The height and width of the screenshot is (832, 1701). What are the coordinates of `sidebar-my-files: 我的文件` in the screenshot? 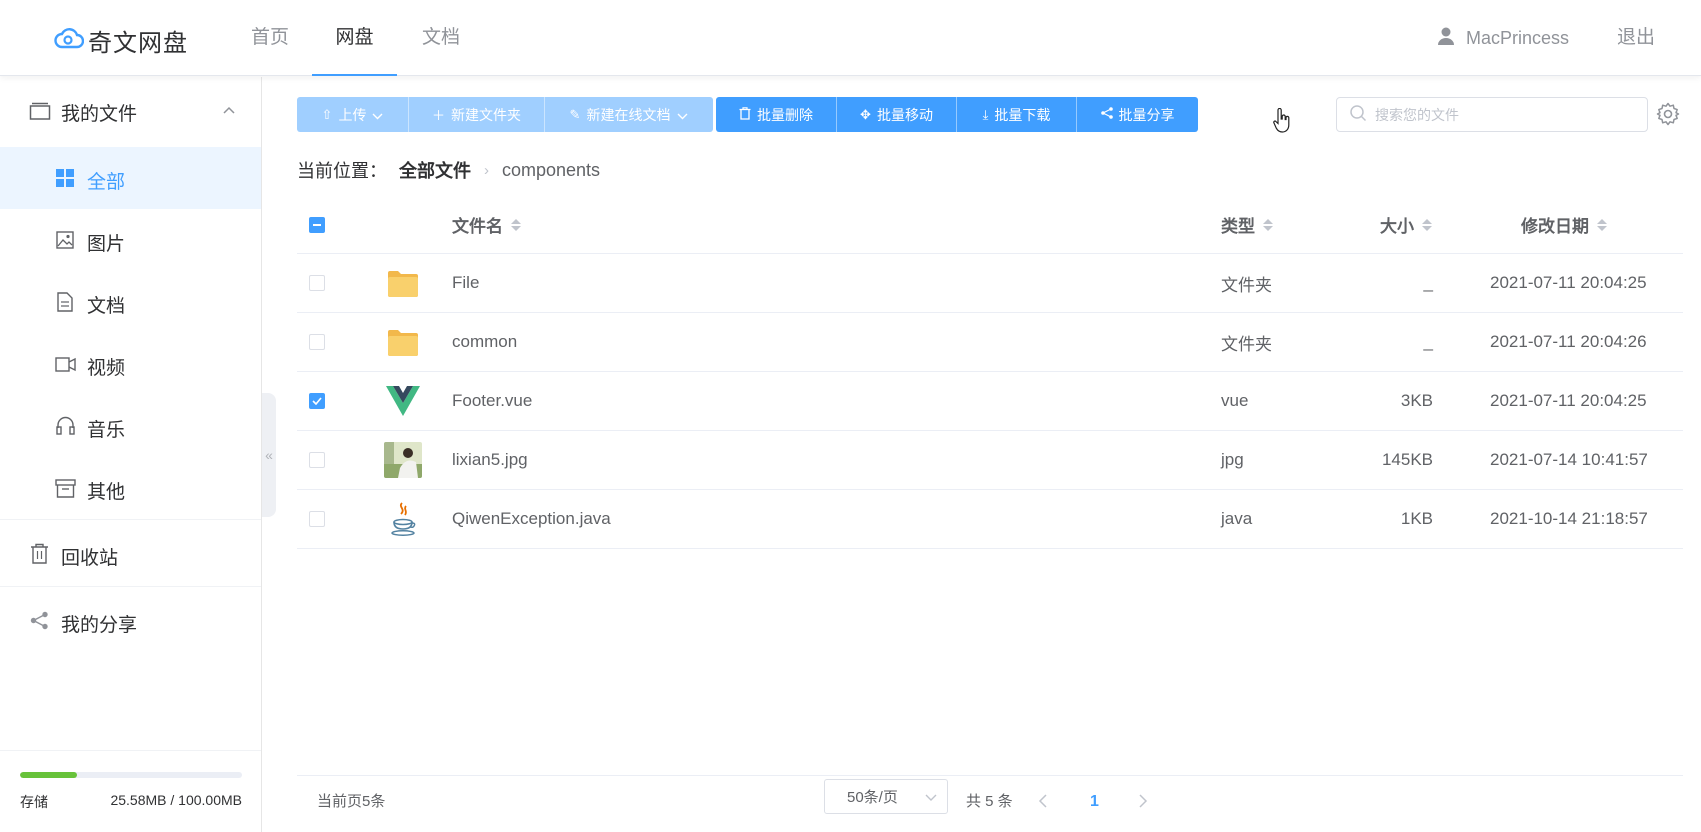 It's located at (130, 112).